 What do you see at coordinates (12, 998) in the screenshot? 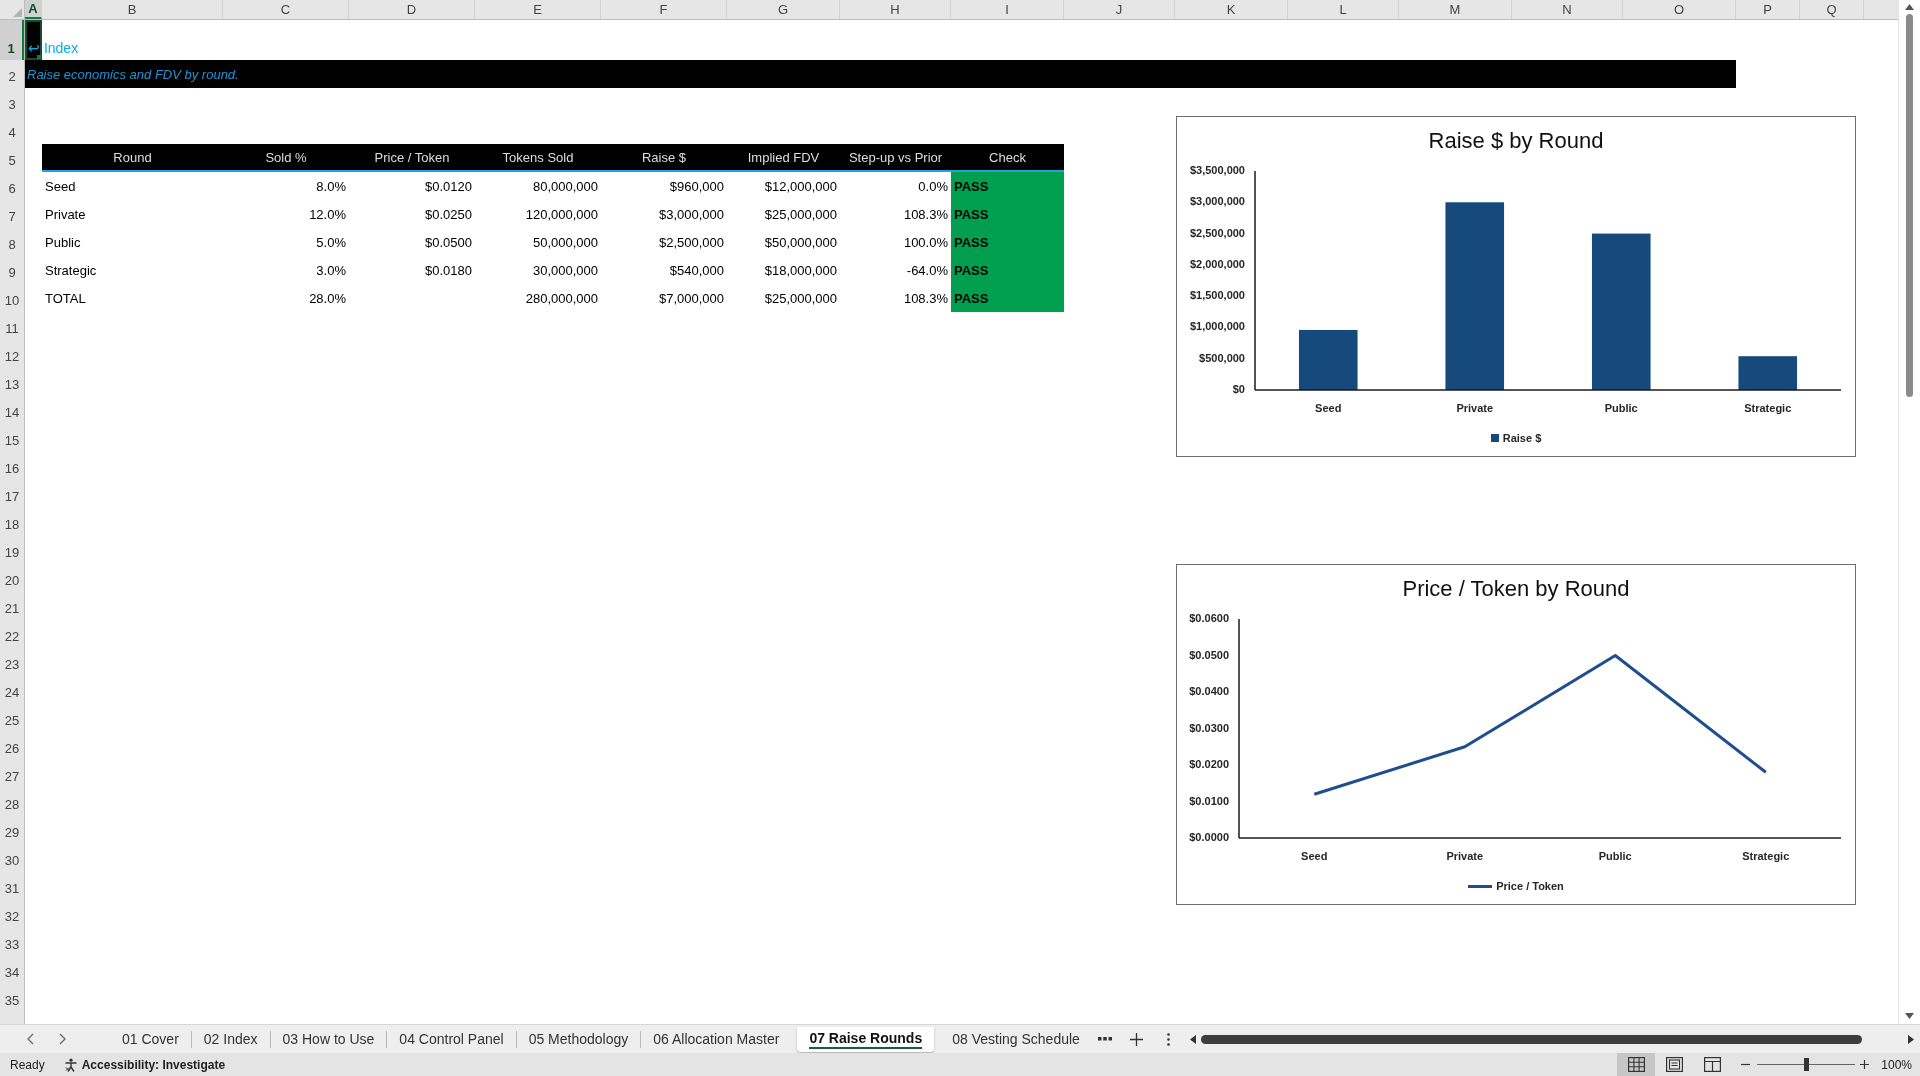
I see `row-header: 35` at bounding box center [12, 998].